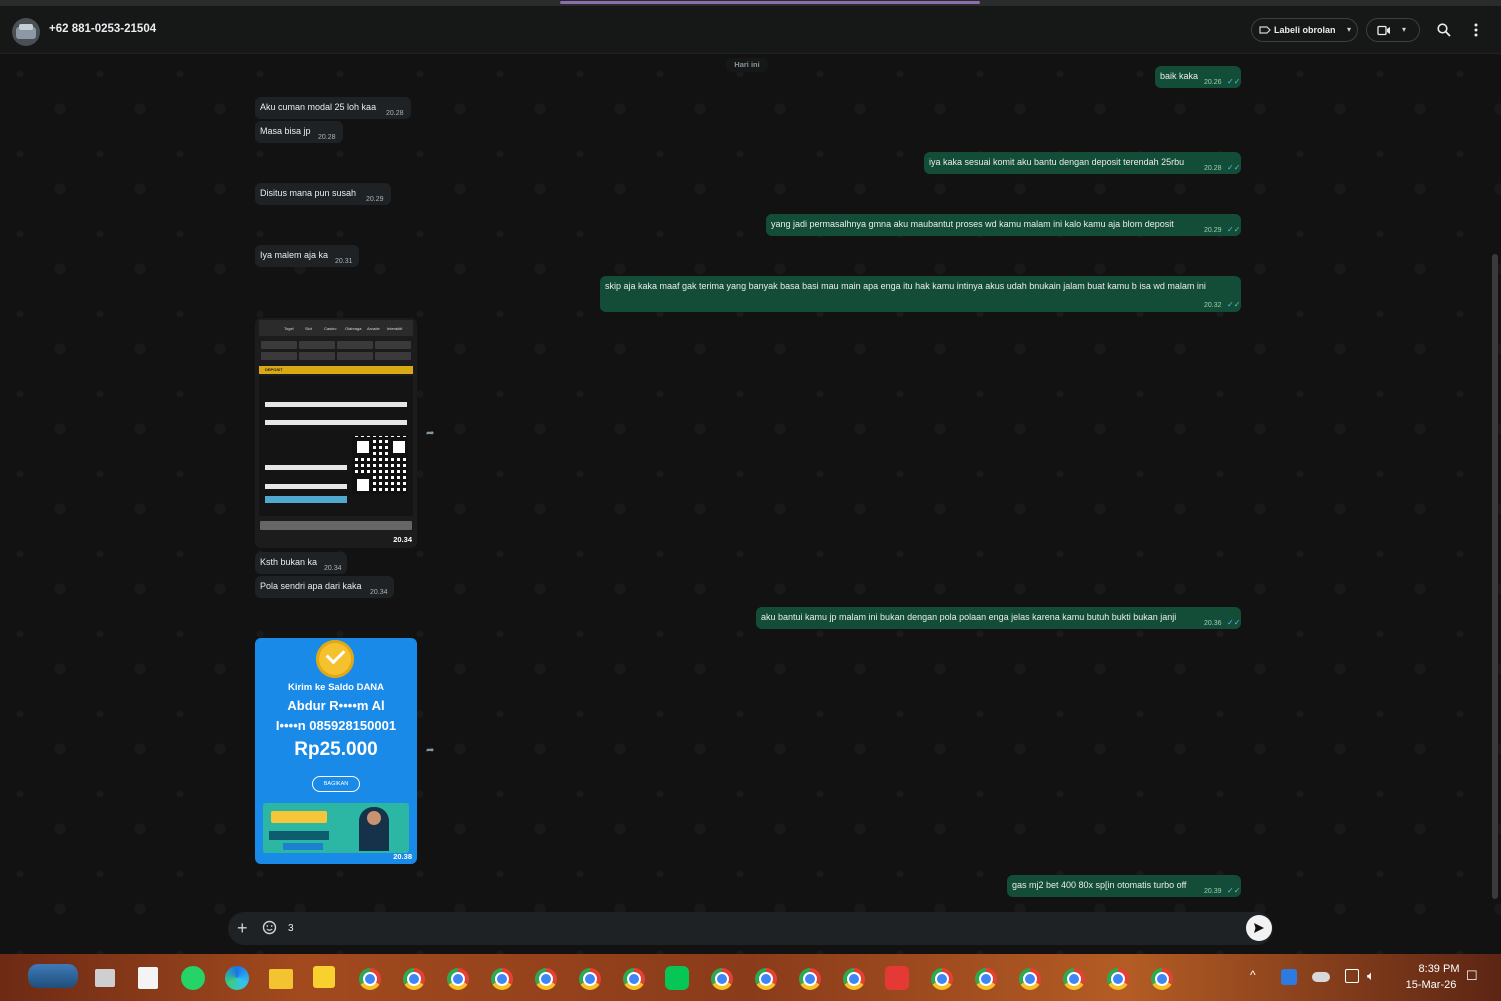  Describe the element at coordinates (897, 978) in the screenshot. I see `wps-office-icon` at that location.